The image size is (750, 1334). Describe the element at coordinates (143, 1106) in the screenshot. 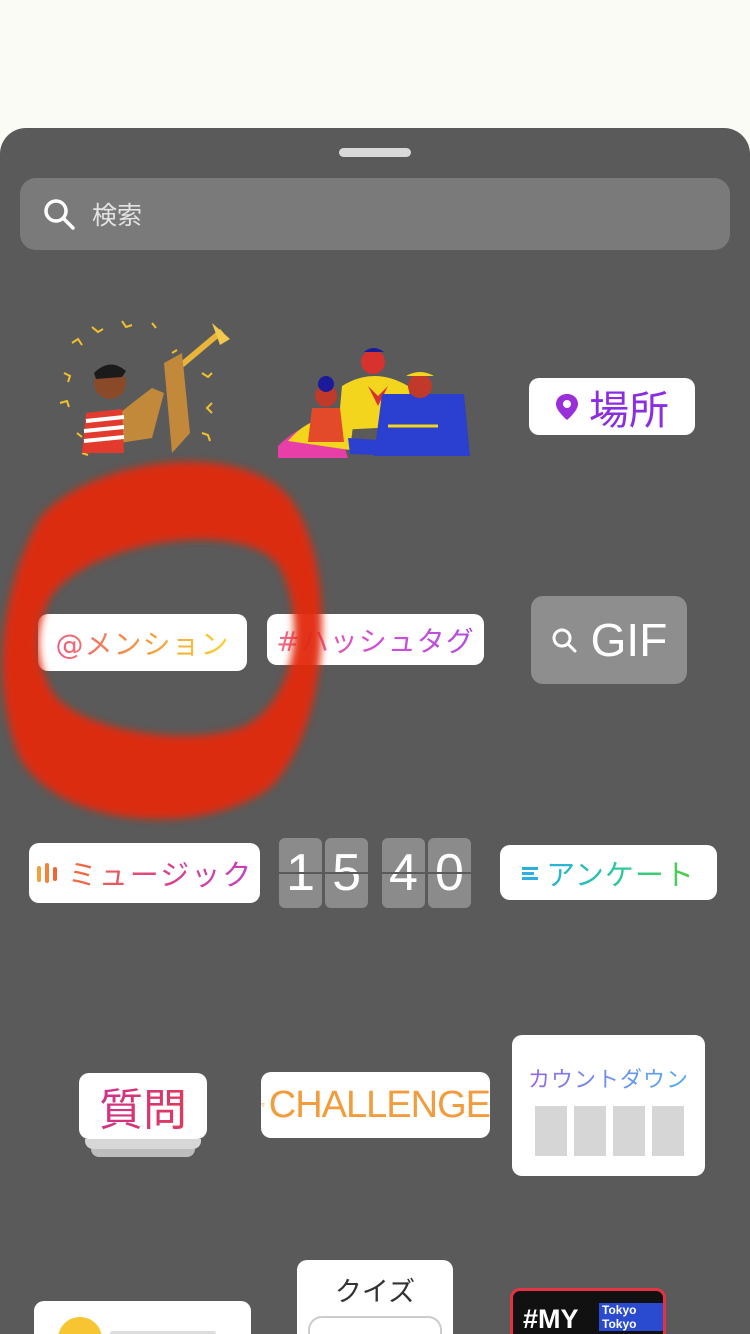

I see `question-label: 質問` at that location.